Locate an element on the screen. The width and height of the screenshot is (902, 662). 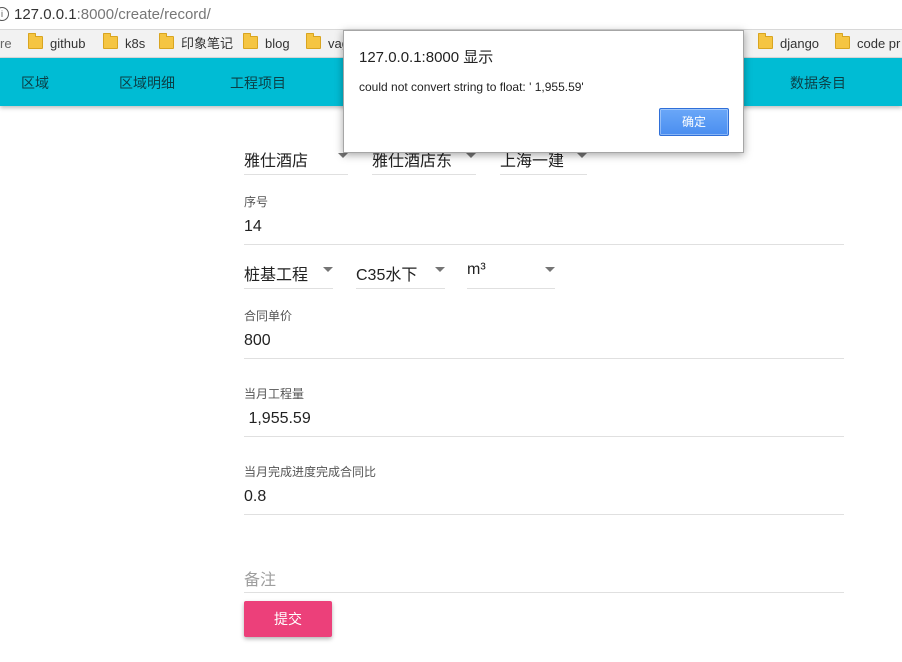
hotel-select-value: 雅仕酒店 is located at coordinates (276, 161).